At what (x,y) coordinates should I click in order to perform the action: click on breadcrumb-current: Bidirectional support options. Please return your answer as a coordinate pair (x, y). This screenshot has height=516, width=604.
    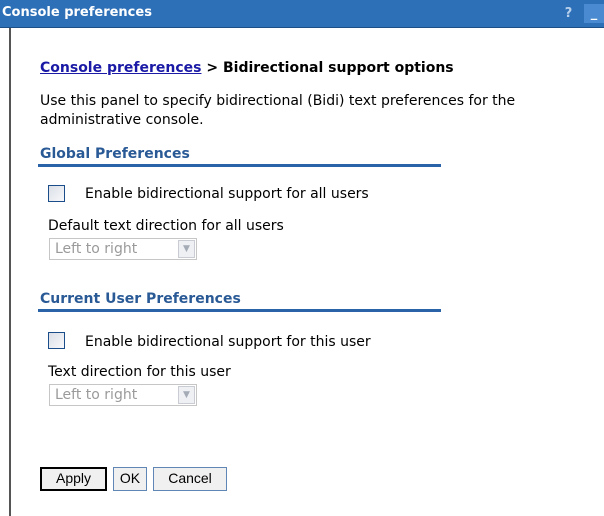
    Looking at the image, I should click on (338, 68).